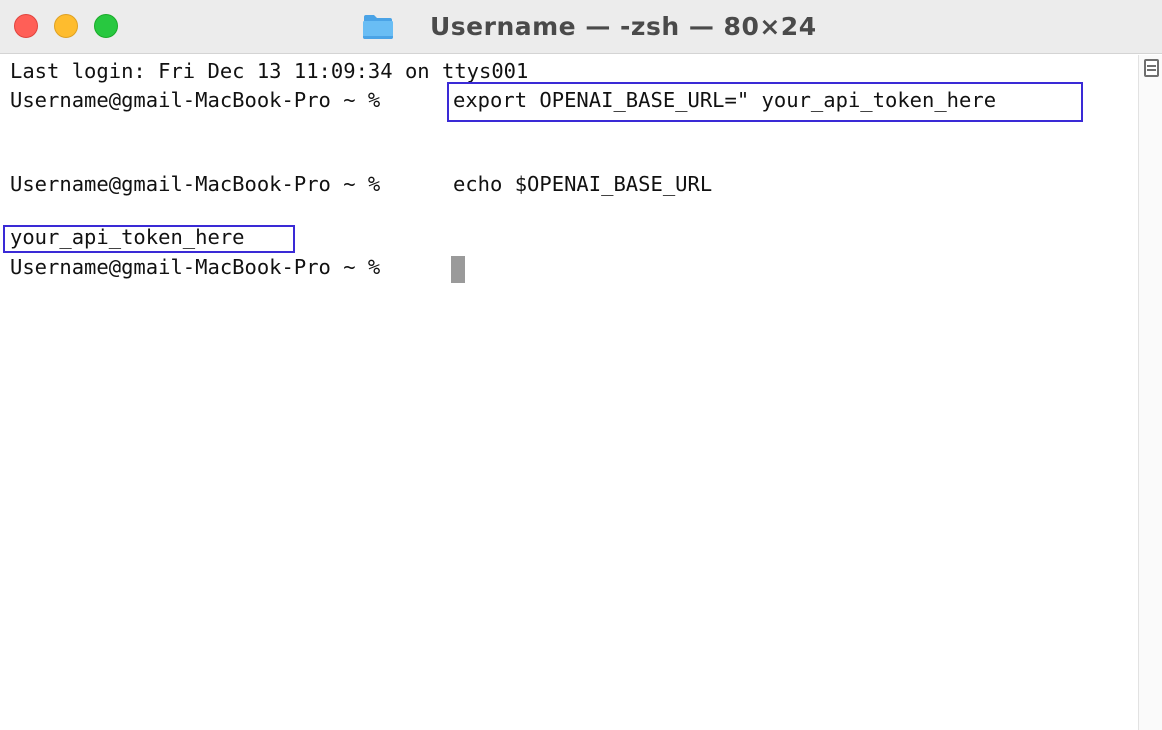 The width and height of the screenshot is (1162, 730). I want to click on highlight-box-command, so click(765, 102).